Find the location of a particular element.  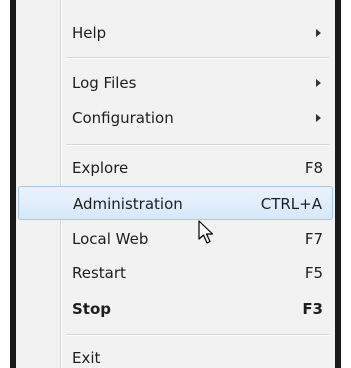

menu-item-exit: Exit is located at coordinates (175, 354).